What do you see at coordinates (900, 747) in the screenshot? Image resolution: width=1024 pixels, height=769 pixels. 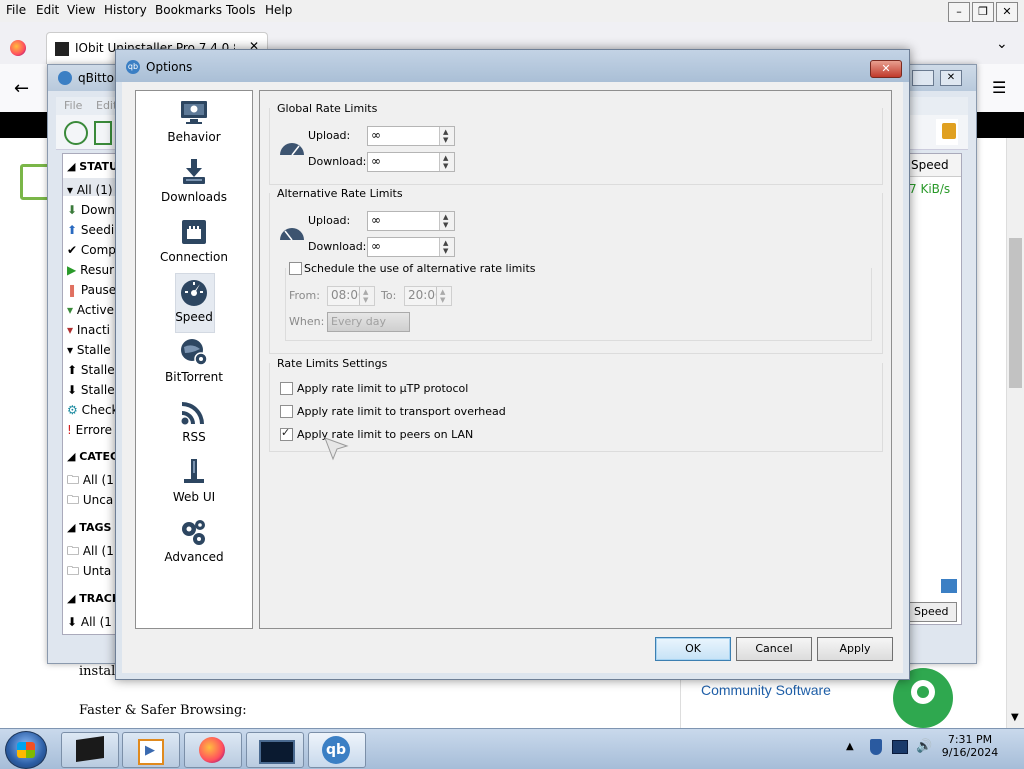 I see `network-icon` at bounding box center [900, 747].